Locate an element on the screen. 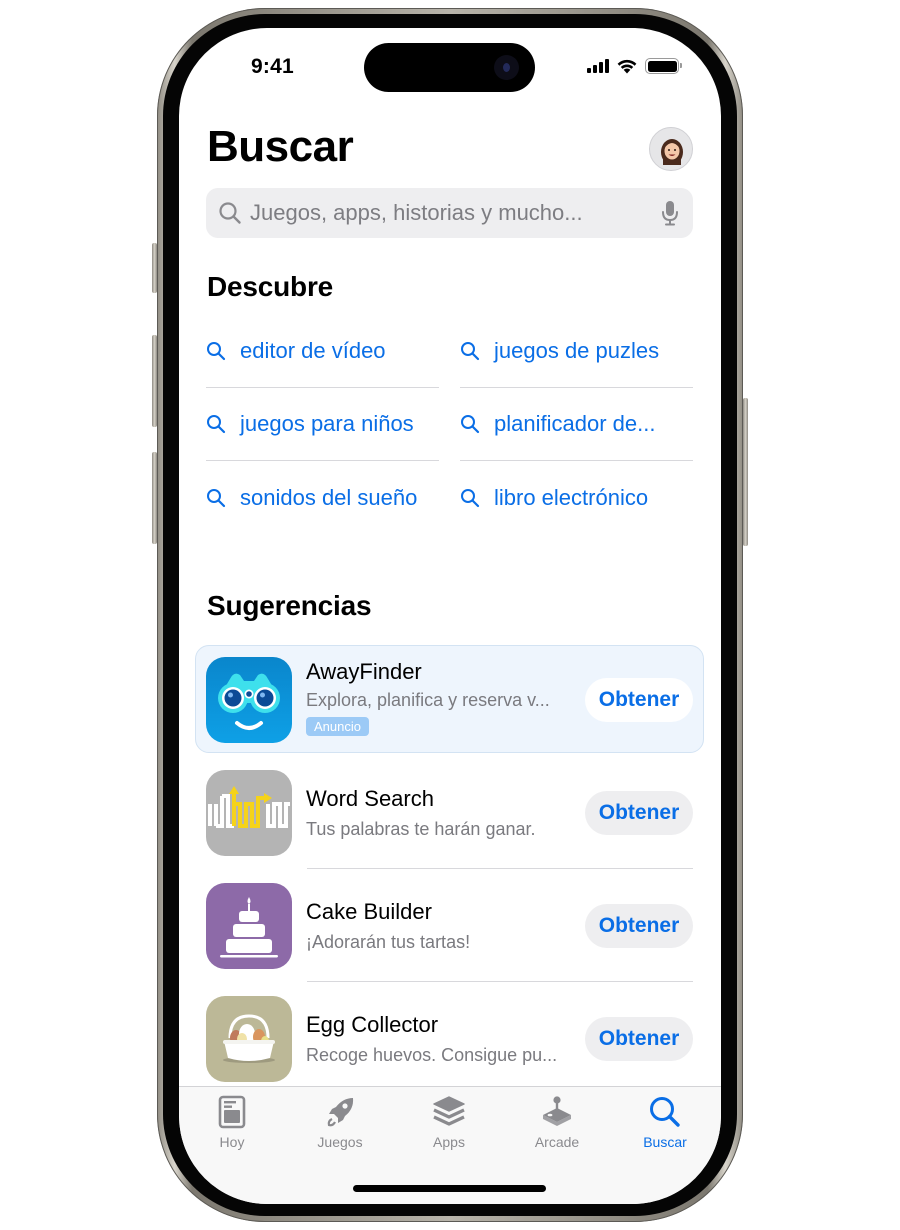  joystick-icon is located at coordinates (557, 1111).